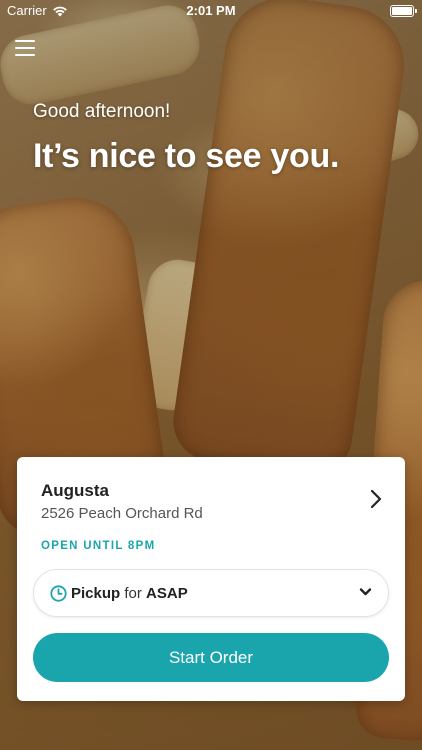 The height and width of the screenshot is (750, 422). I want to click on order-mode-text: Pickup for ASAP, so click(129, 593).